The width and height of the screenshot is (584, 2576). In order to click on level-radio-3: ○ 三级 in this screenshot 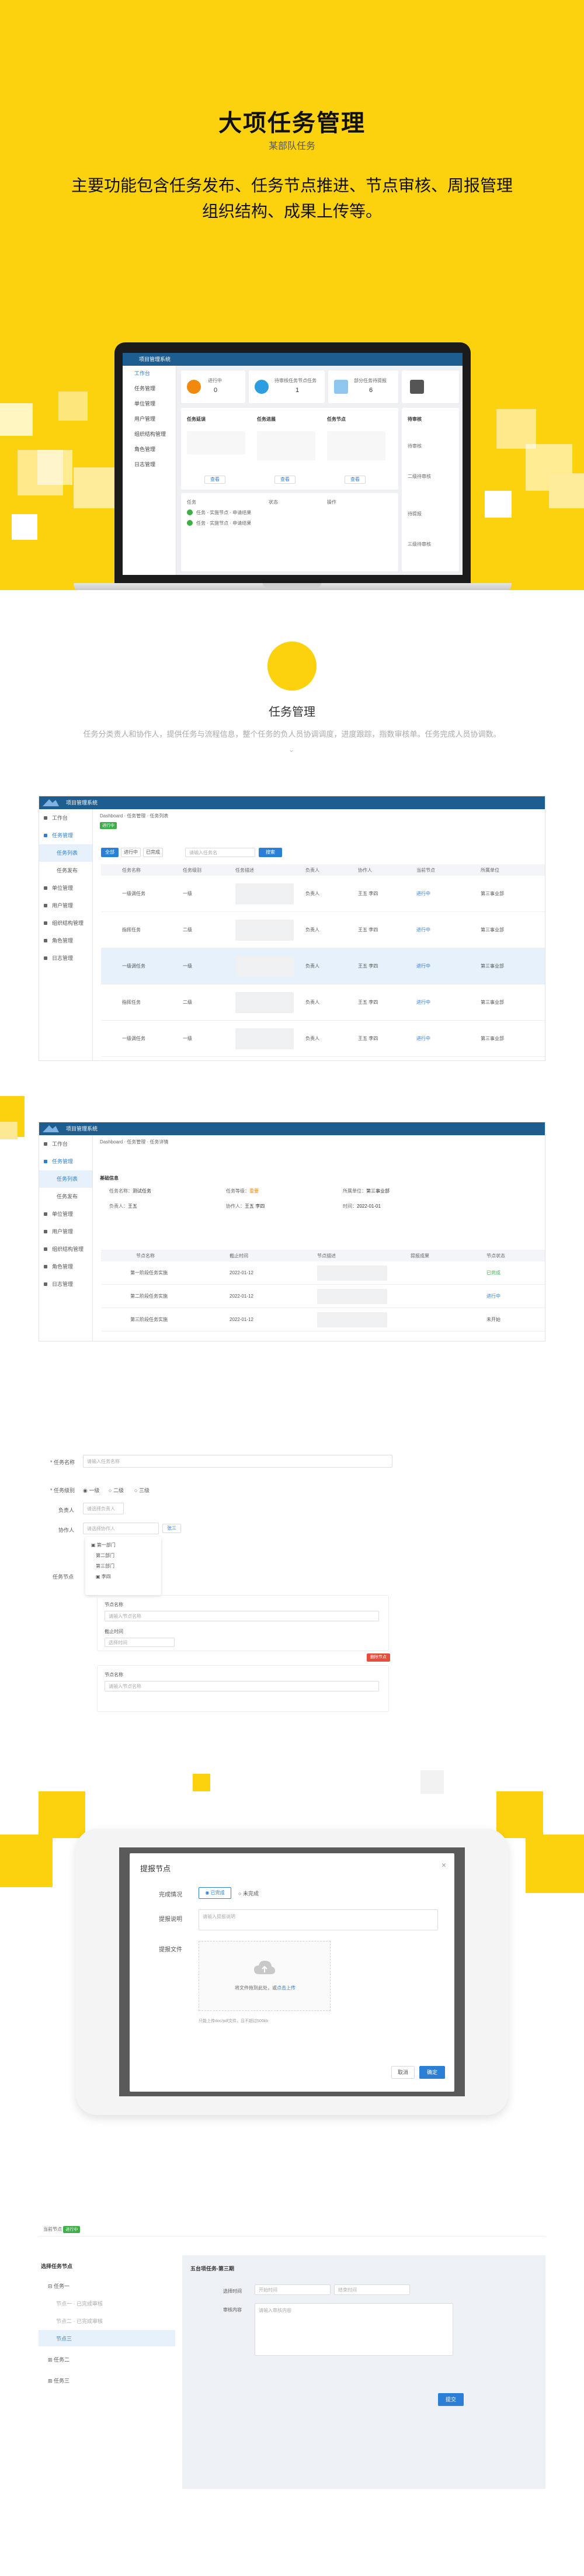, I will do `click(142, 1490)`.